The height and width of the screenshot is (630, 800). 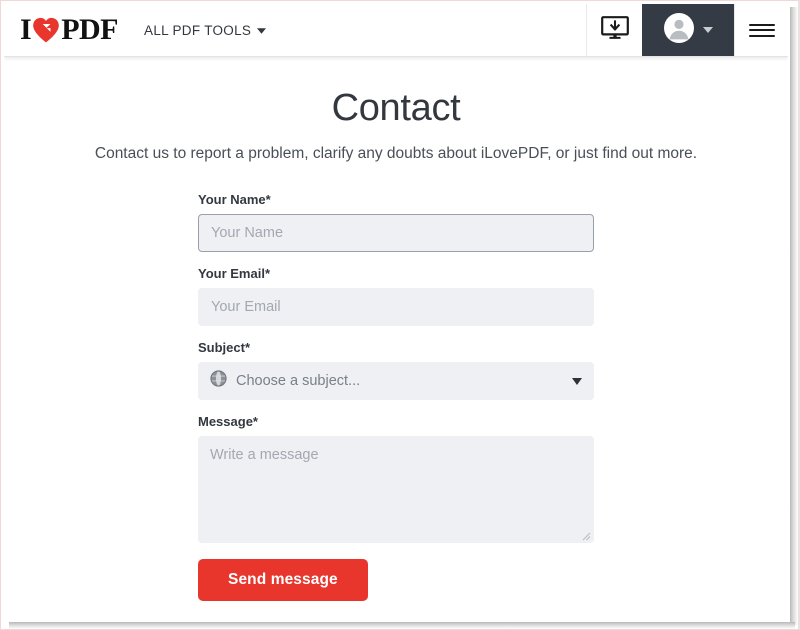 I want to click on hamburger-menu-button, so click(x=761, y=30).